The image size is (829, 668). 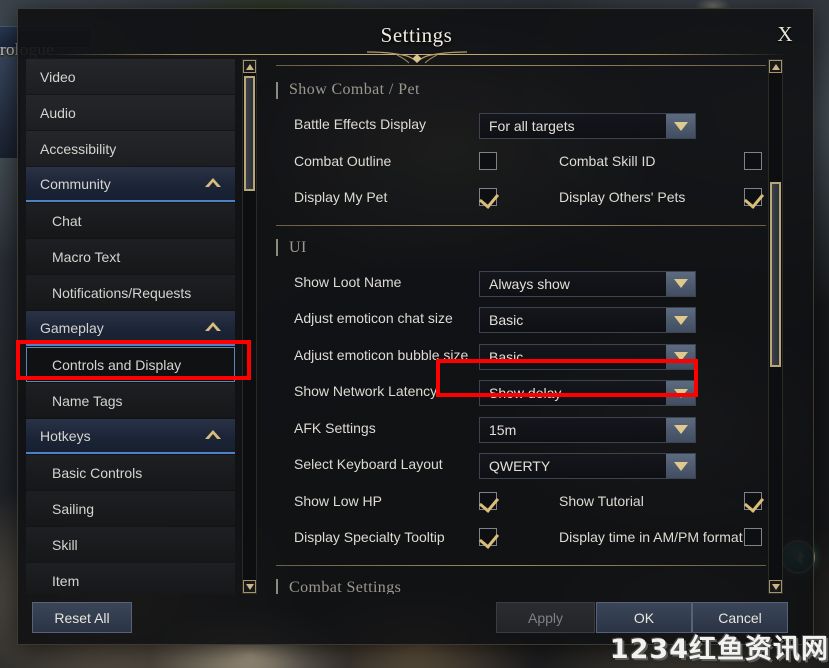 I want to click on dialog-titlebar: Settings X, so click(x=416, y=36).